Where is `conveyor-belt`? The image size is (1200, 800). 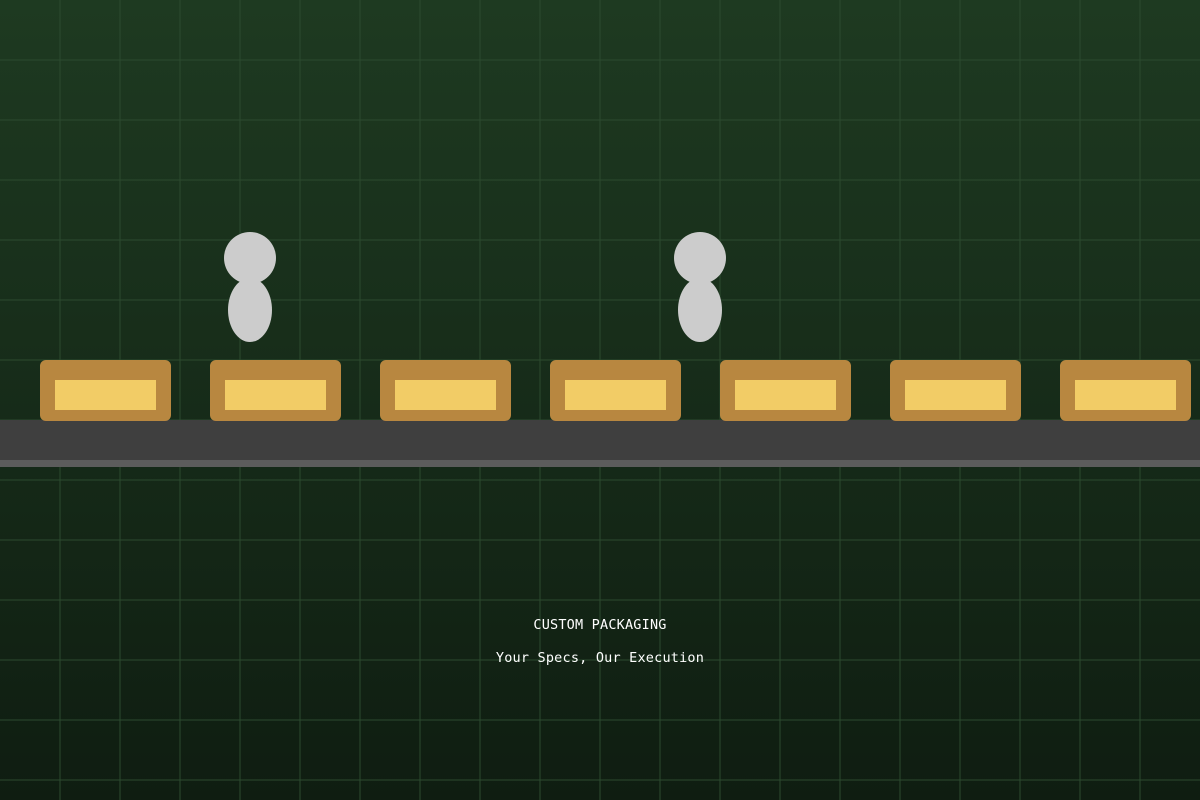
conveyor-belt is located at coordinates (600, 440).